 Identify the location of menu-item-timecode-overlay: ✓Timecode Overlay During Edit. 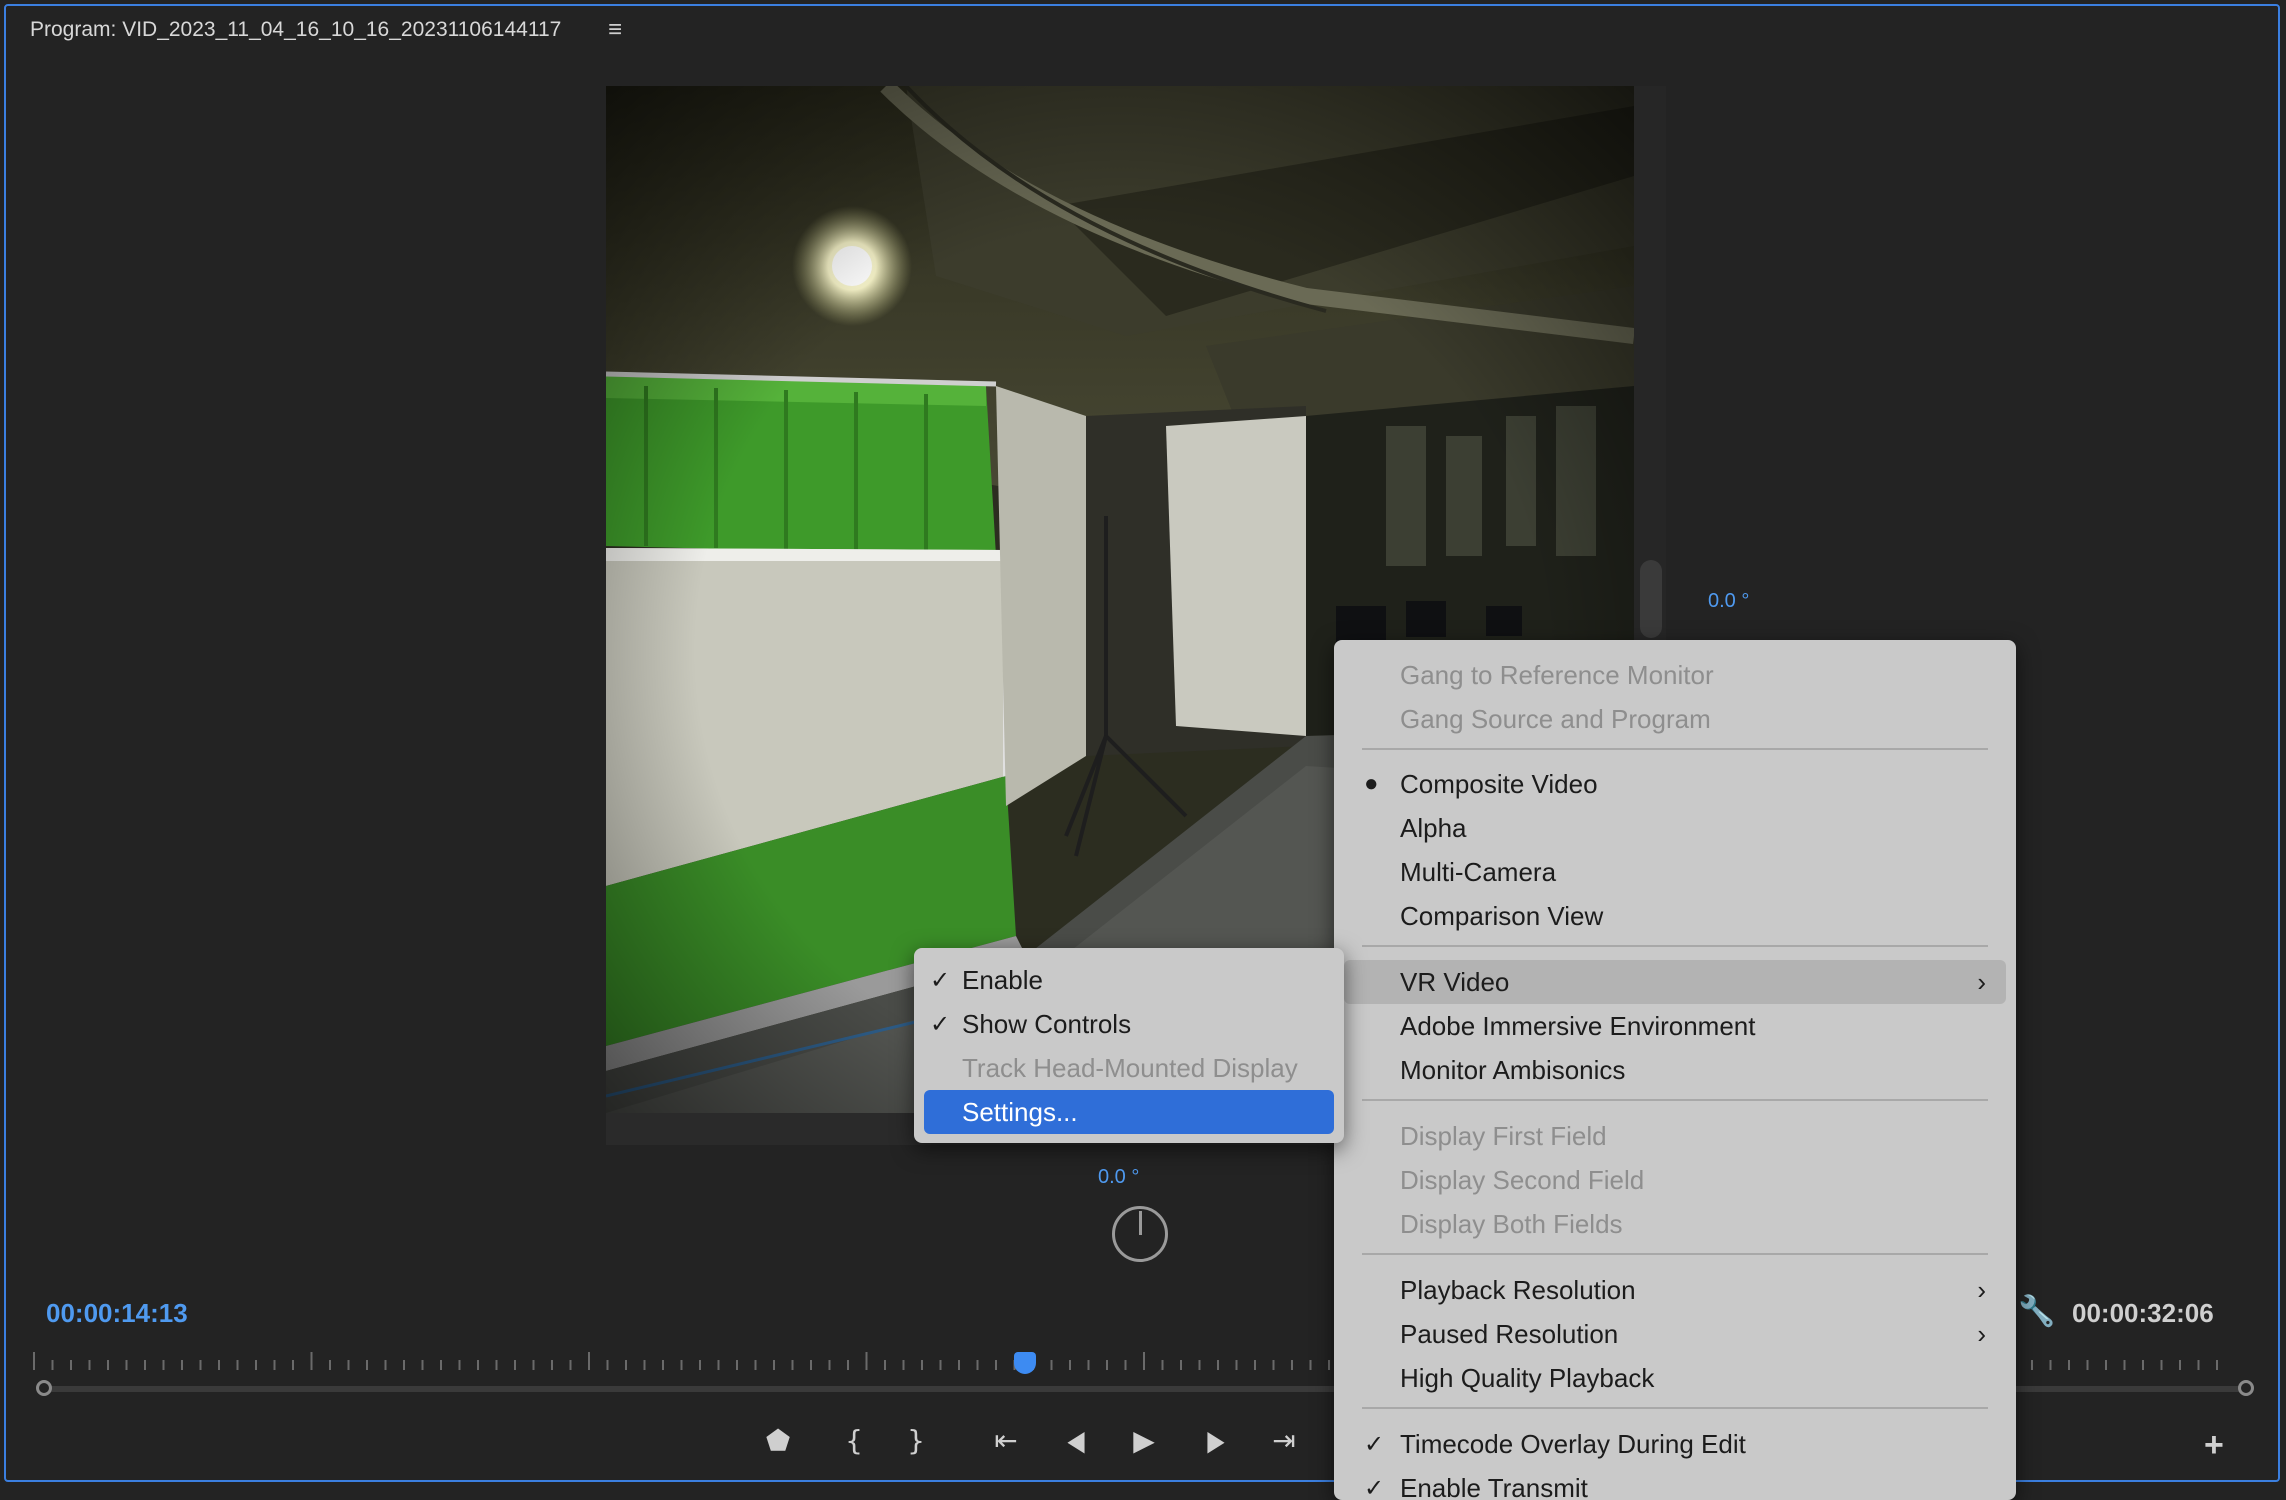
(1675, 1444).